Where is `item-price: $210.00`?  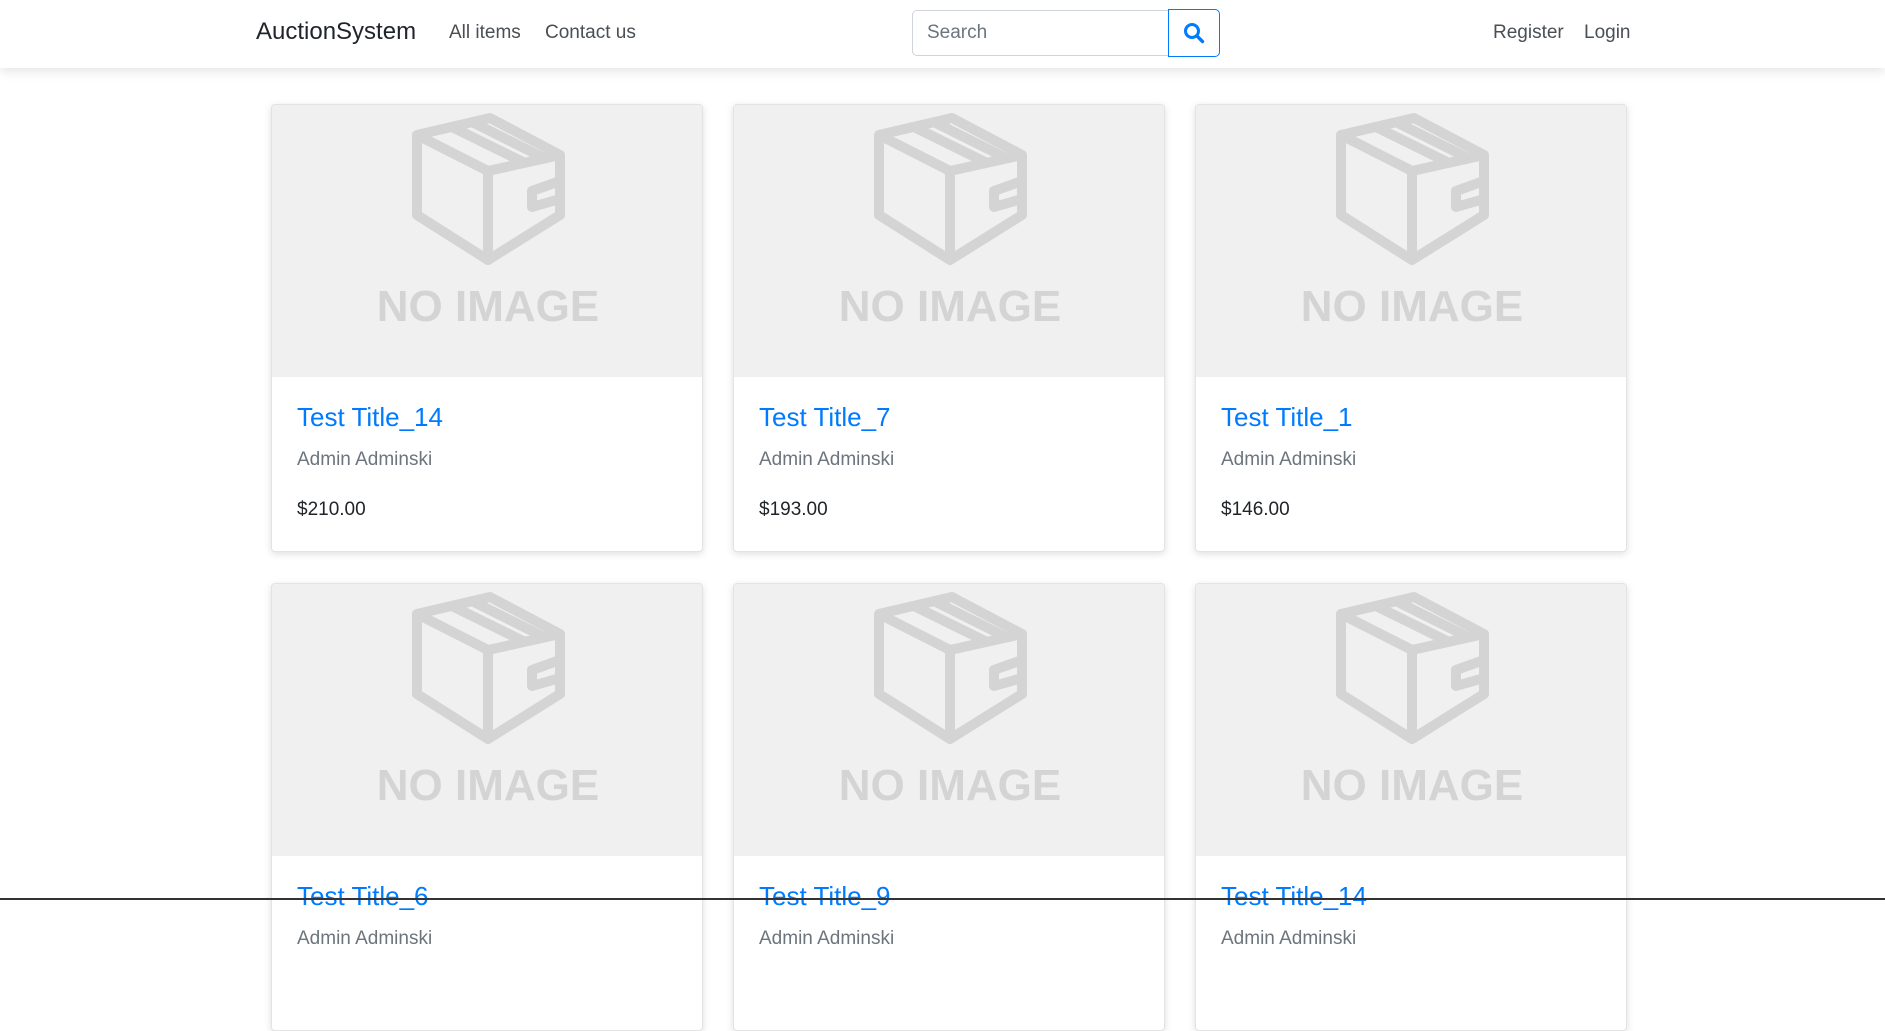 item-price: $210.00 is located at coordinates (331, 509).